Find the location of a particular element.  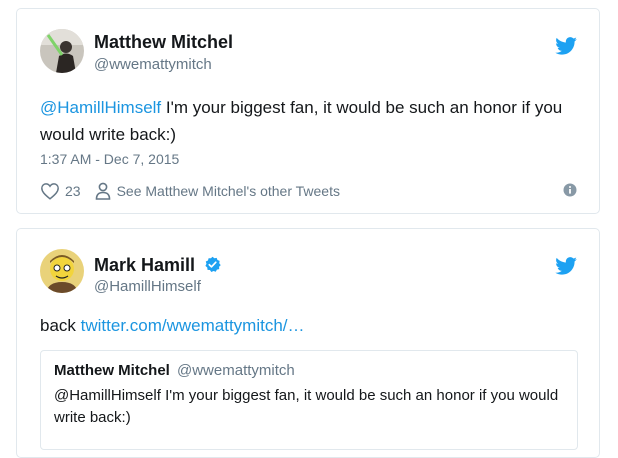

author-handle: @wwemattymitch is located at coordinates (153, 64).